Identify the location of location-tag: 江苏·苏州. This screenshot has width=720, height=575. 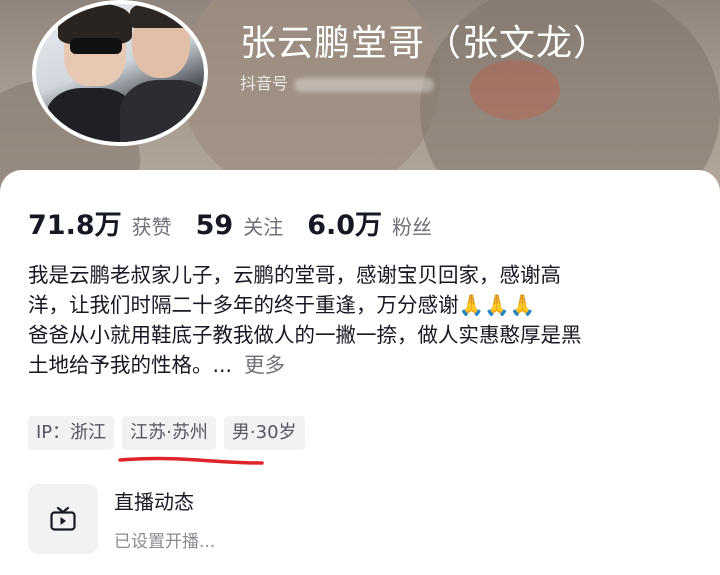
(169, 433).